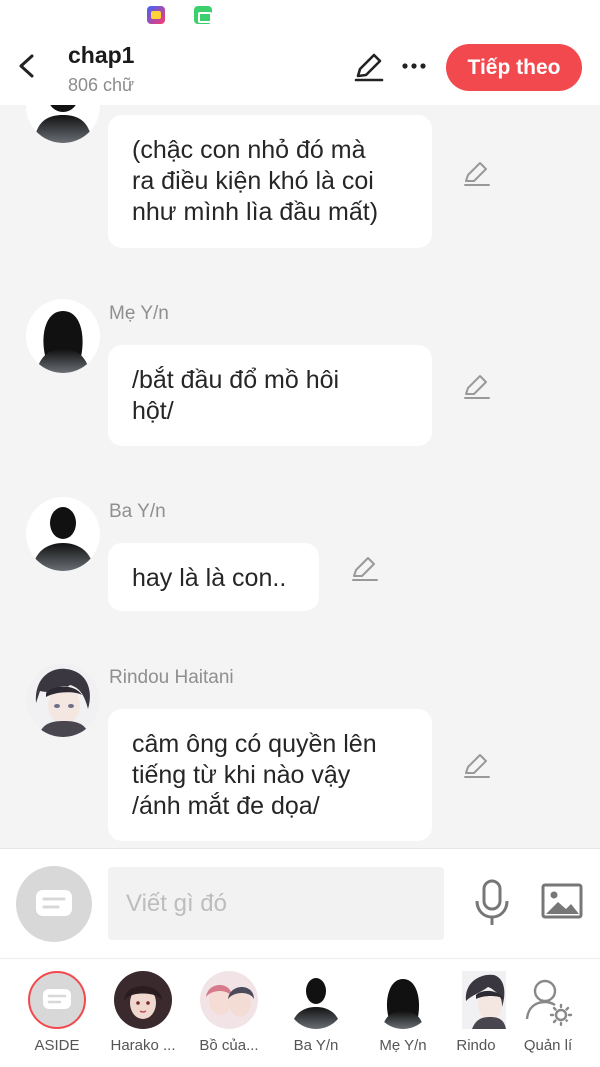 The height and width of the screenshot is (1067, 600). I want to click on chapter-title: chap1, so click(101, 55).